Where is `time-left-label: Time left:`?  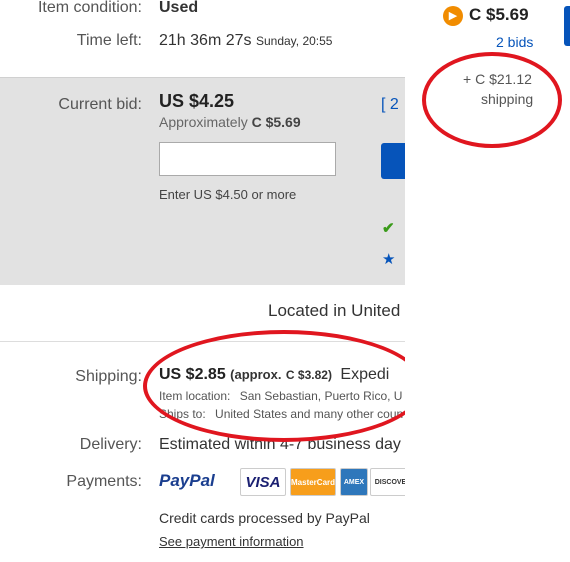 time-left-label: Time left: is located at coordinates (109, 40).